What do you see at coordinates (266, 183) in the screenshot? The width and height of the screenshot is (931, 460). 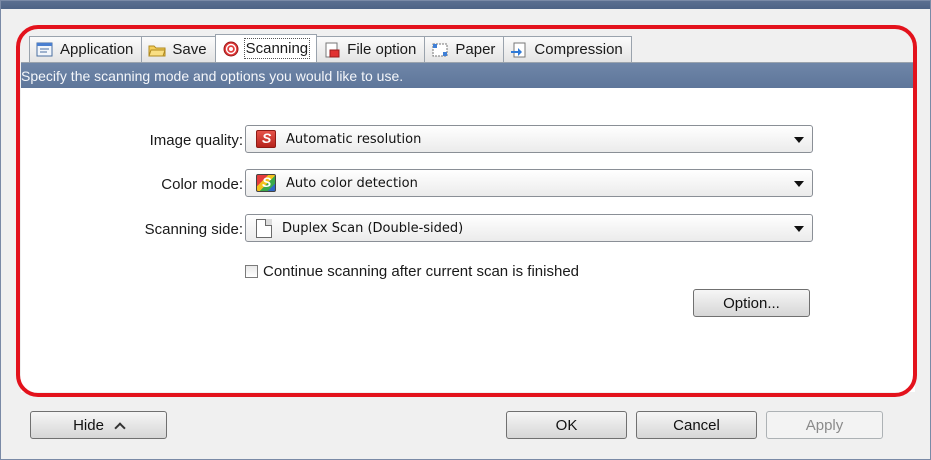 I see `scansnap-color-icon` at bounding box center [266, 183].